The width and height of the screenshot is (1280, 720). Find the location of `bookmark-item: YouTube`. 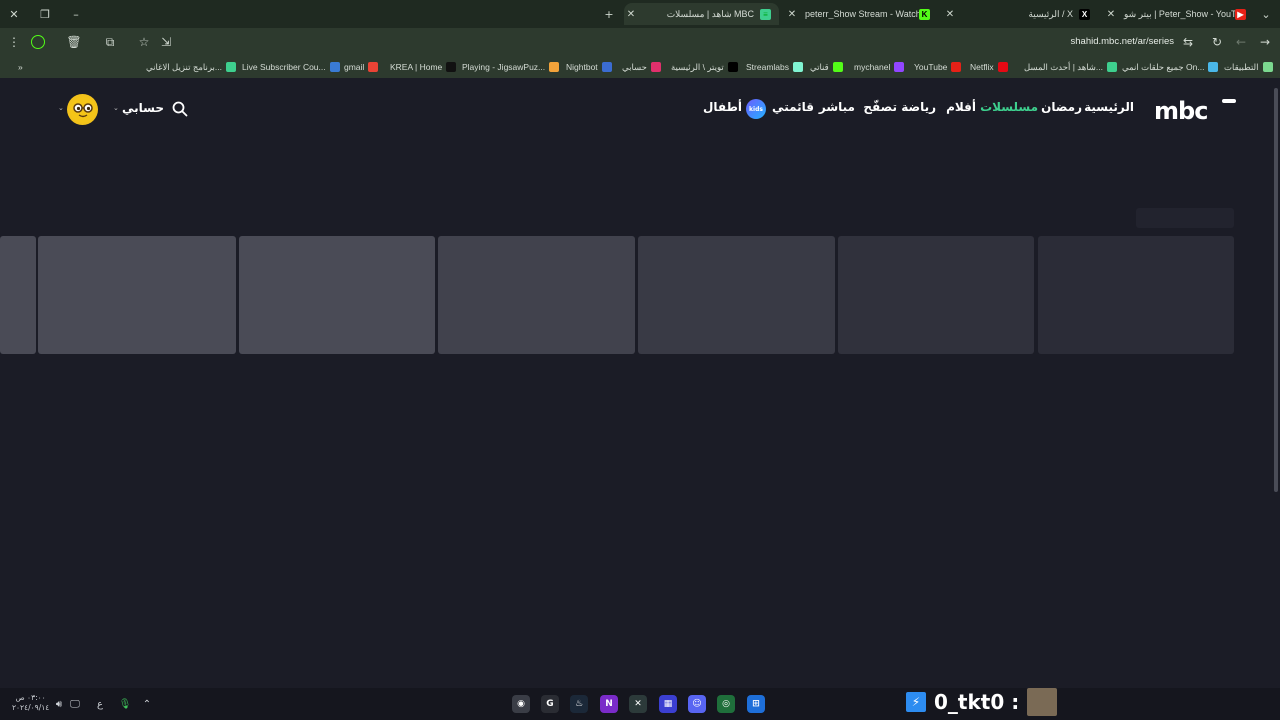

bookmark-item: YouTube is located at coordinates (938, 67).